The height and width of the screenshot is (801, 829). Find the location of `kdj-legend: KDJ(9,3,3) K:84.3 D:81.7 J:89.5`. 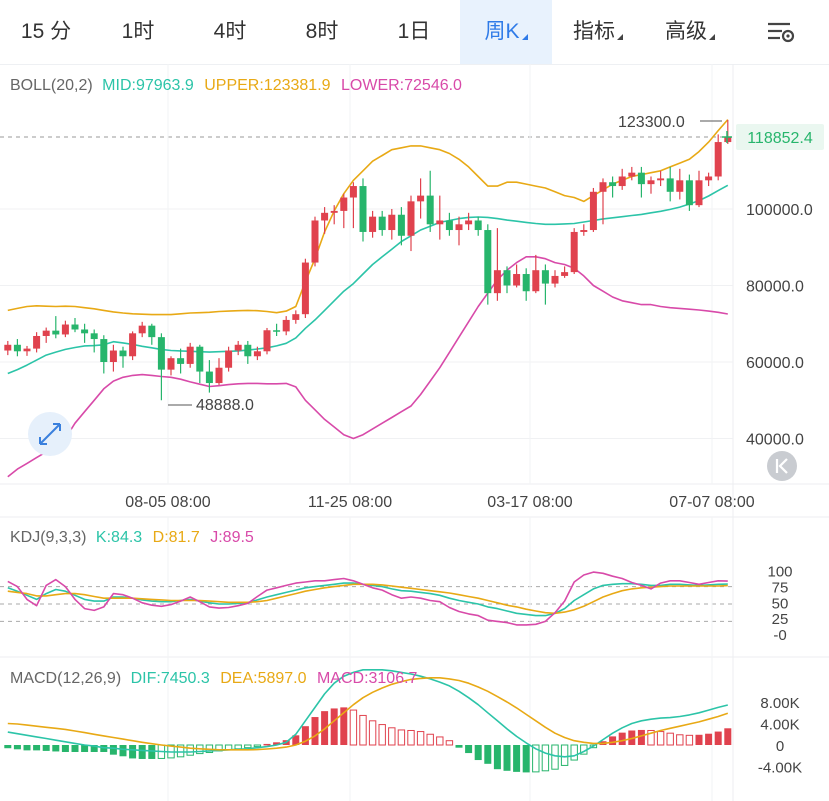

kdj-legend: KDJ(9,3,3) K:84.3 D:81.7 J:89.5 is located at coordinates (132, 537).